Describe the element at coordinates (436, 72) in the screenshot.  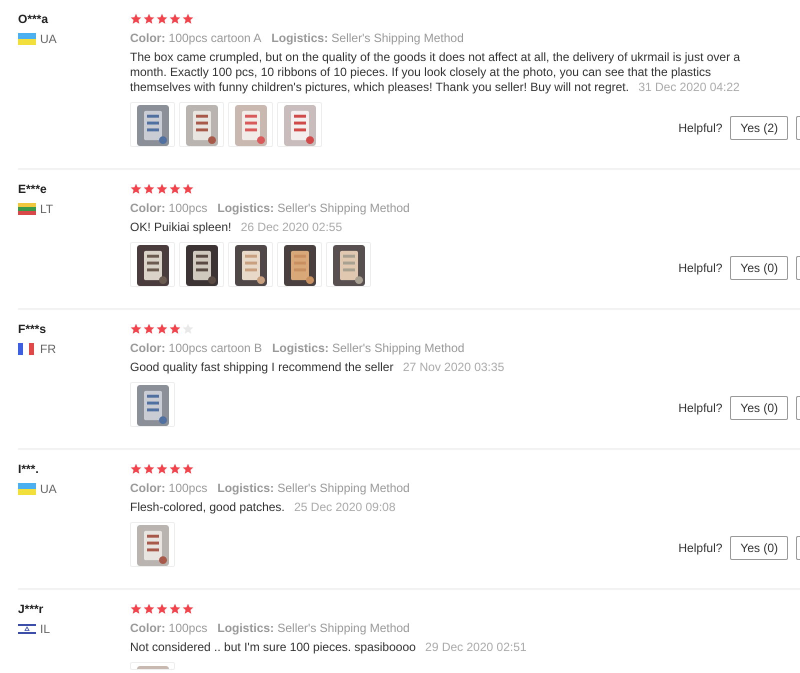
I see `review-text: The box came crumpled, but on the quality of the goods it does not affect at all, the delivery of ukrmail is just over a month. Exactly 100 pcs, 10 ribbons of 10 pieces. If you look closely at the photo, you can see that the plastics themselves with funny children's pictures, which pleases! Thank you seller! Buy will not regret. 31 Dec 2020 04:22` at that location.